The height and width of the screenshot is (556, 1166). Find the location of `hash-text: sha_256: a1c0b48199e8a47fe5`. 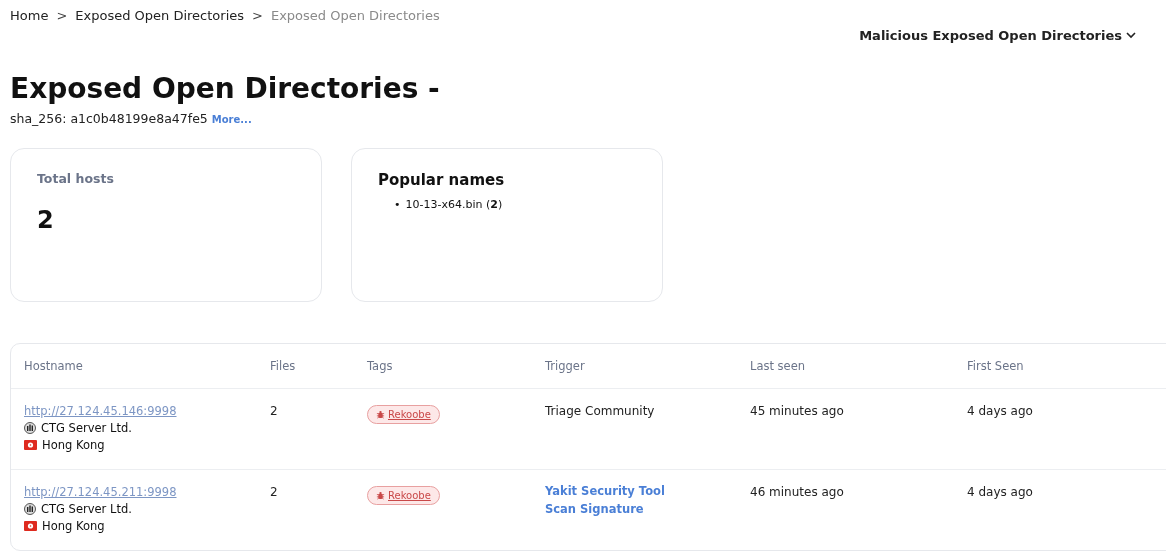

hash-text: sha_256: a1c0b48199e8a47fe5 is located at coordinates (109, 118).